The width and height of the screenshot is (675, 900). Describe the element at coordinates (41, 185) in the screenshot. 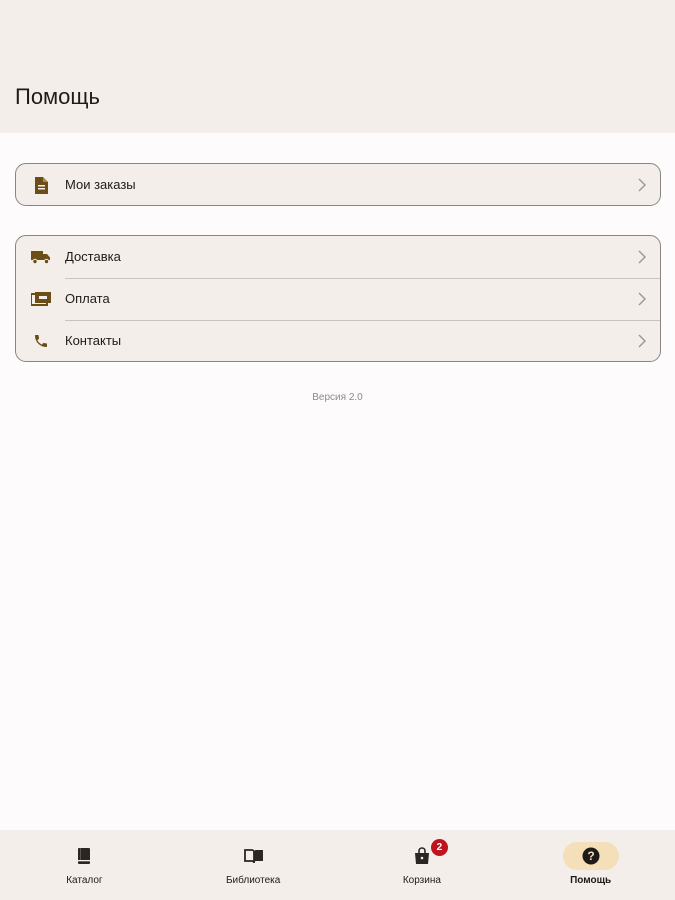

I see `document-icon` at that location.